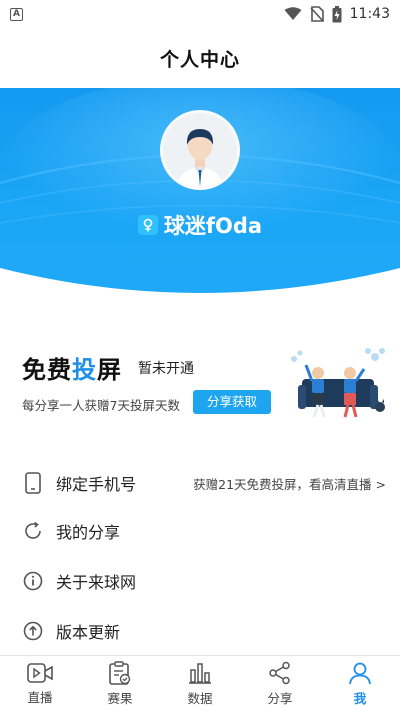  What do you see at coordinates (96, 484) in the screenshot?
I see `menu-label-bind-phone: 绑定手机号` at bounding box center [96, 484].